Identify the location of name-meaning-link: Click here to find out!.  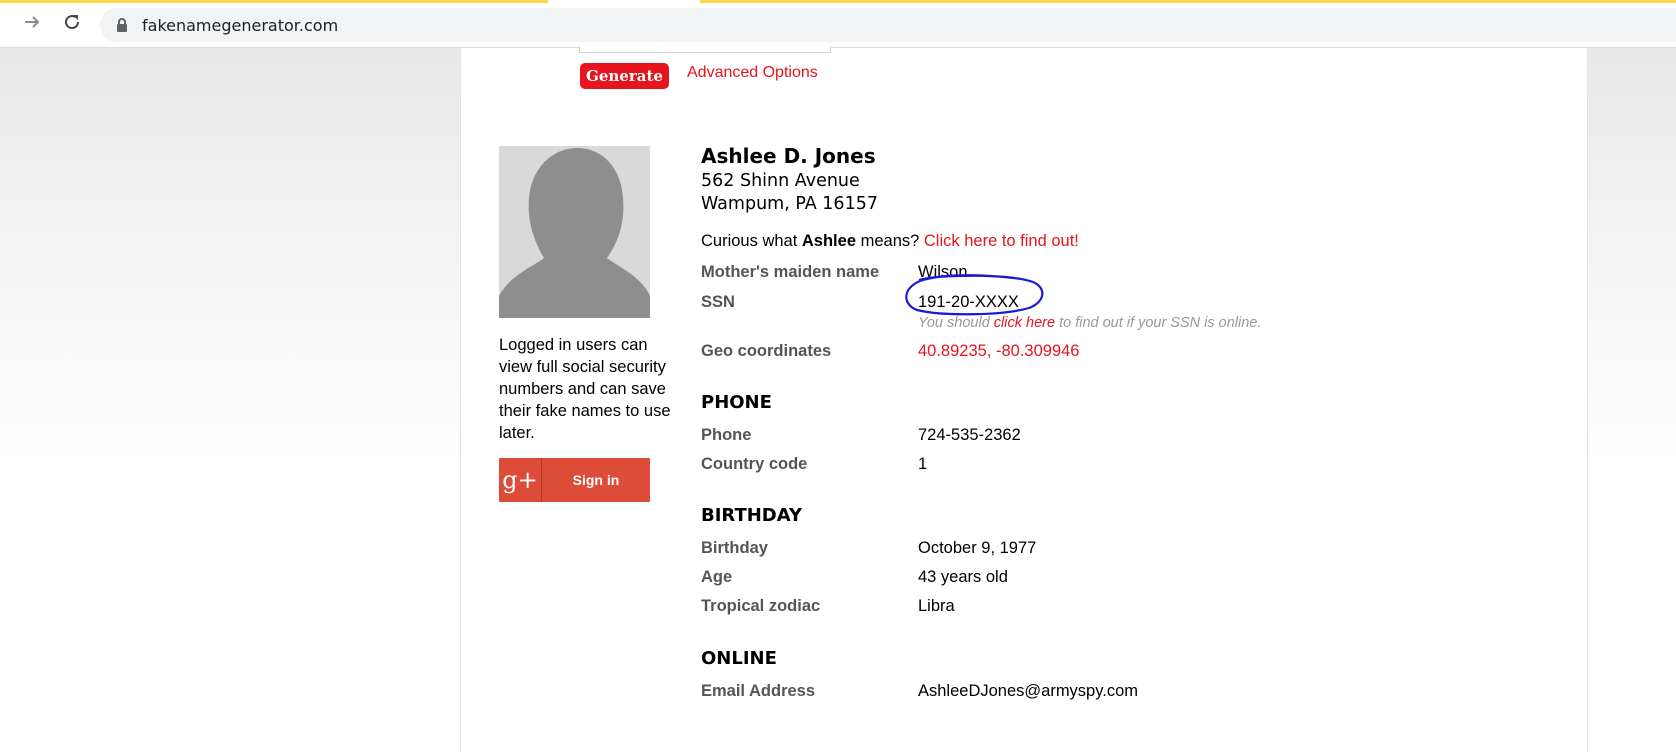
(1001, 241).